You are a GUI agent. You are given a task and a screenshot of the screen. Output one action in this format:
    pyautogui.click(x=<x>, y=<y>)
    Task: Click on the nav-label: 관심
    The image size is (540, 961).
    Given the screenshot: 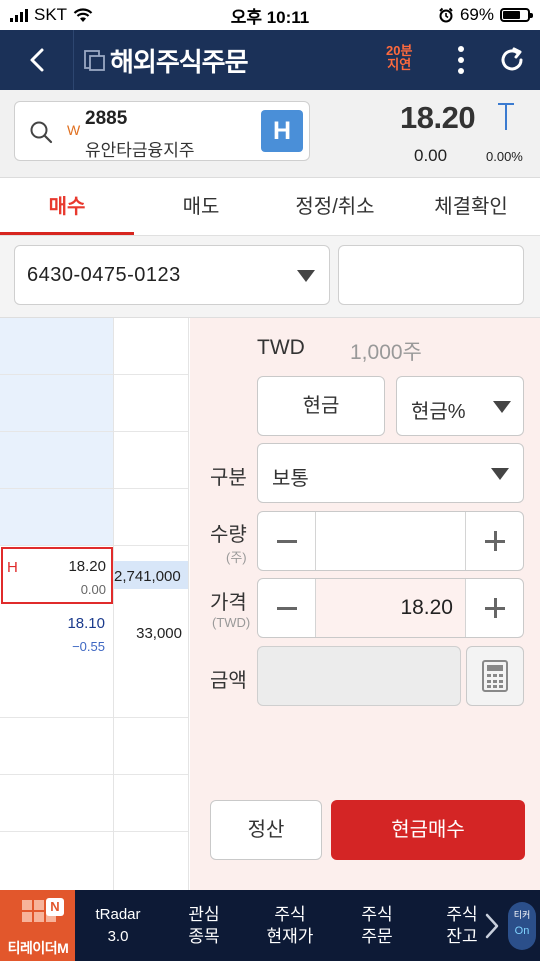 What is the action you would take?
    pyautogui.click(x=204, y=914)
    